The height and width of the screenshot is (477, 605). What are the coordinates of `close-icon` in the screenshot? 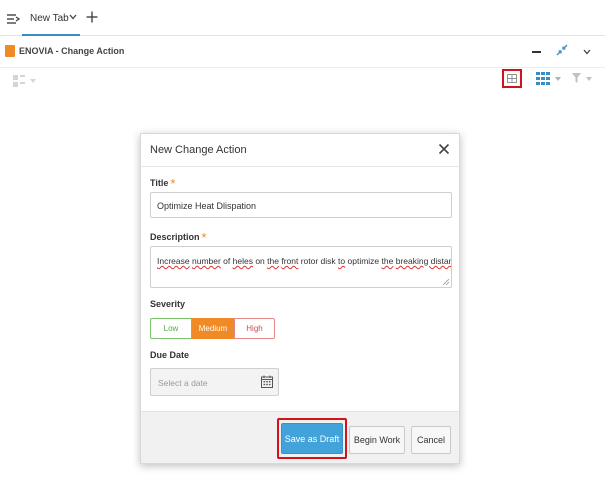 It's located at (444, 149).